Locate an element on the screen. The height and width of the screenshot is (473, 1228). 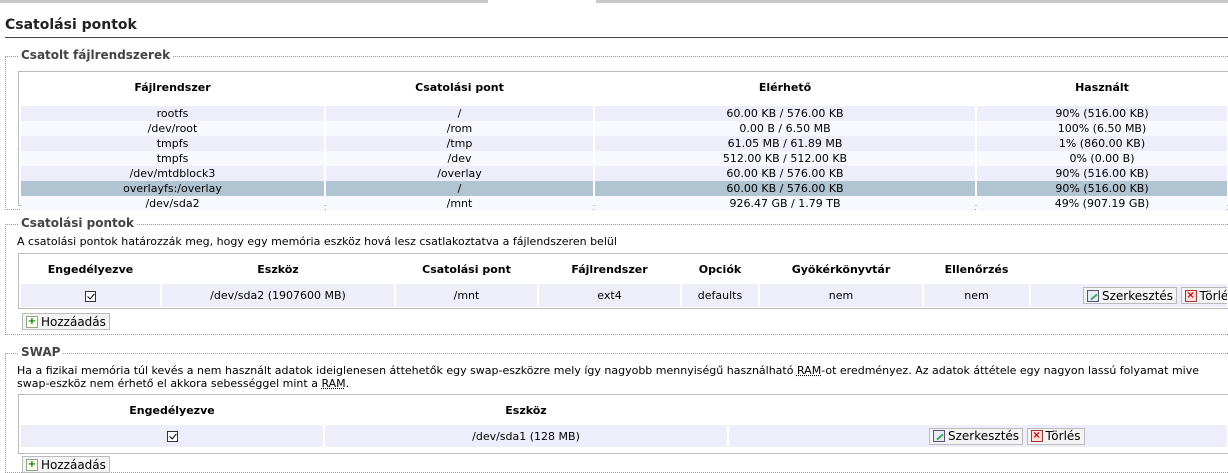
cell-used: 49% (907.19 GB) is located at coordinates (1102, 203).